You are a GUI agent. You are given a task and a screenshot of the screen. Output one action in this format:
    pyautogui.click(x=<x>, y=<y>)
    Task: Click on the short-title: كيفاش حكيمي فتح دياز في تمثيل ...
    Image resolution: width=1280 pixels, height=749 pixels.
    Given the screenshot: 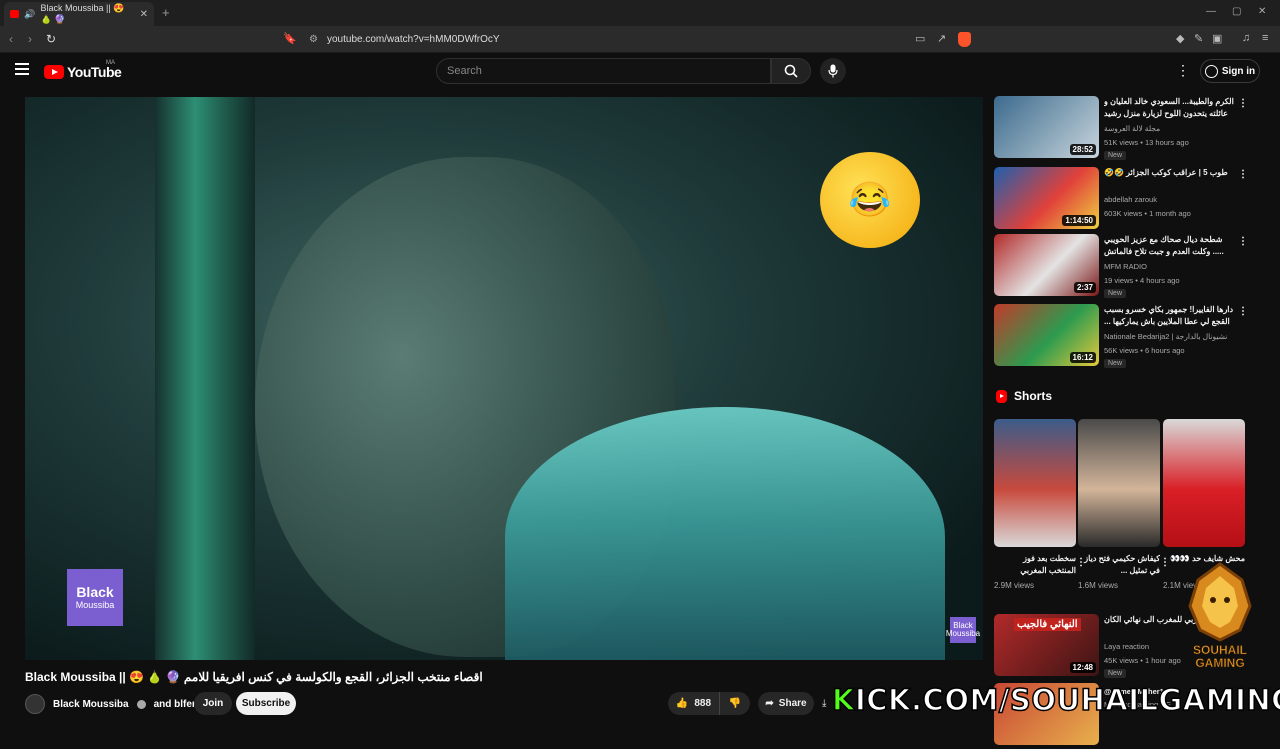 What is the action you would take?
    pyautogui.click(x=1119, y=565)
    